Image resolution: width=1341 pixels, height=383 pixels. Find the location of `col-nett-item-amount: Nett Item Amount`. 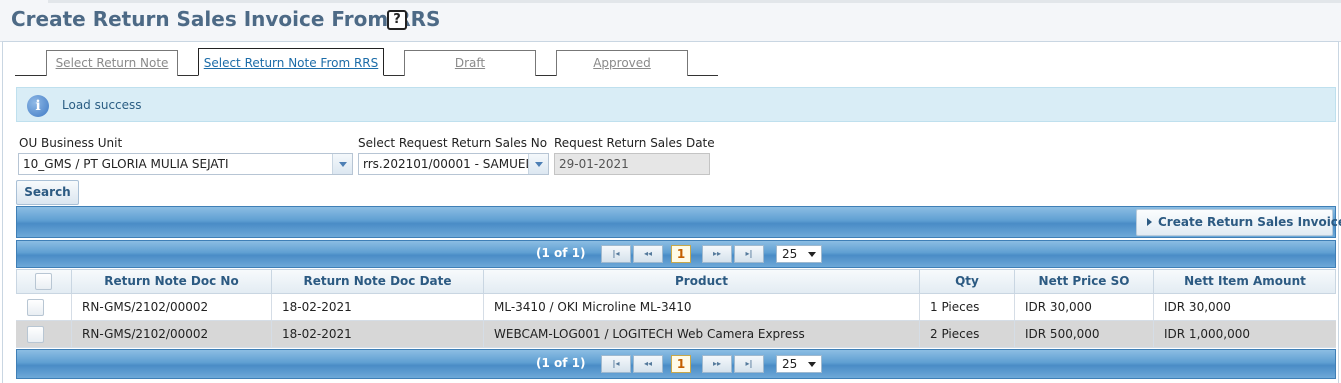

col-nett-item-amount: Nett Item Amount is located at coordinates (1245, 281).